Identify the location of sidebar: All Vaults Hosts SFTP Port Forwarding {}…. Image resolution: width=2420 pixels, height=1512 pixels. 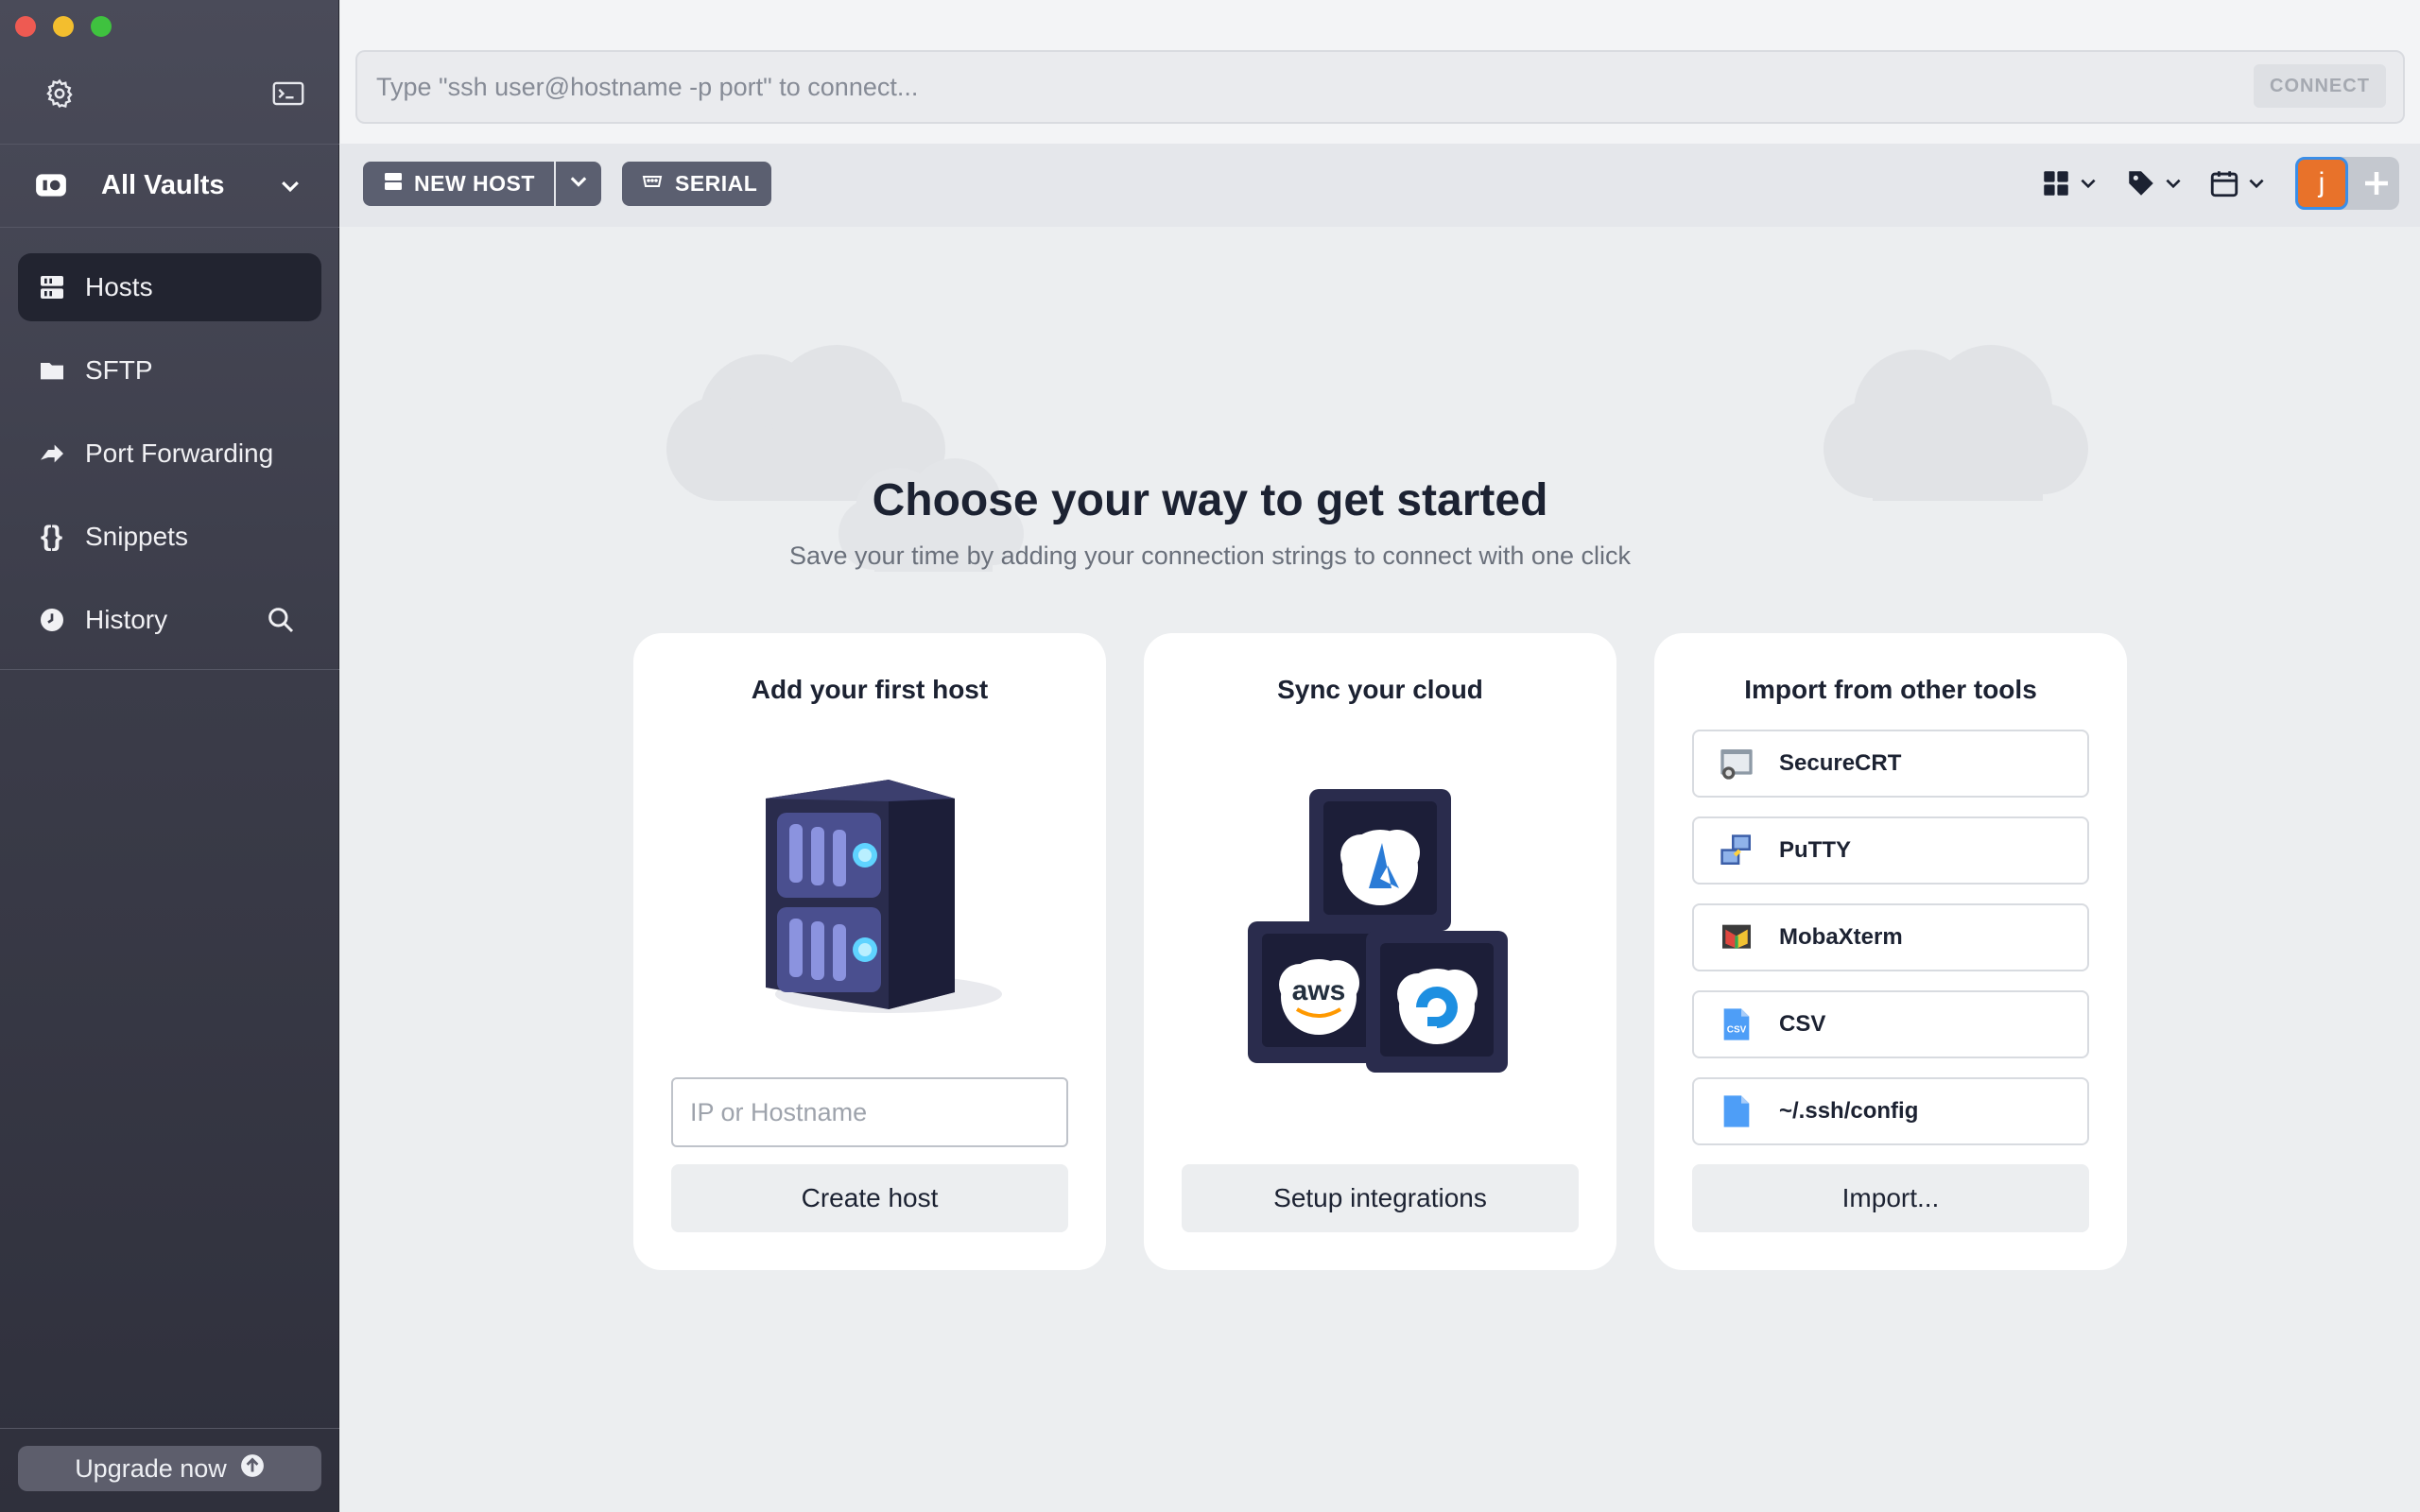
(169, 756).